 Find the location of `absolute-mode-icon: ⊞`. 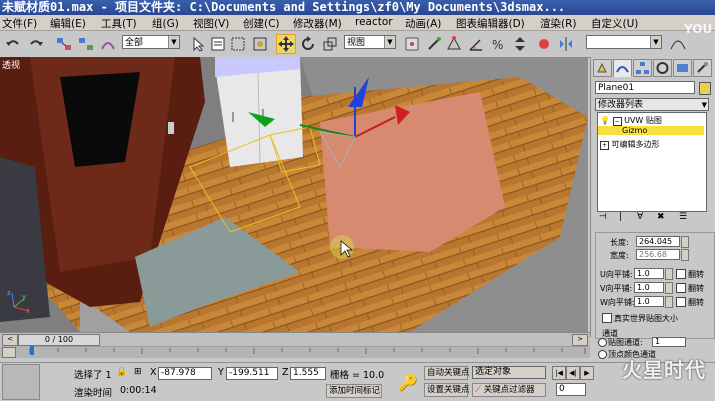

absolute-mode-icon: ⊞ is located at coordinates (138, 372).